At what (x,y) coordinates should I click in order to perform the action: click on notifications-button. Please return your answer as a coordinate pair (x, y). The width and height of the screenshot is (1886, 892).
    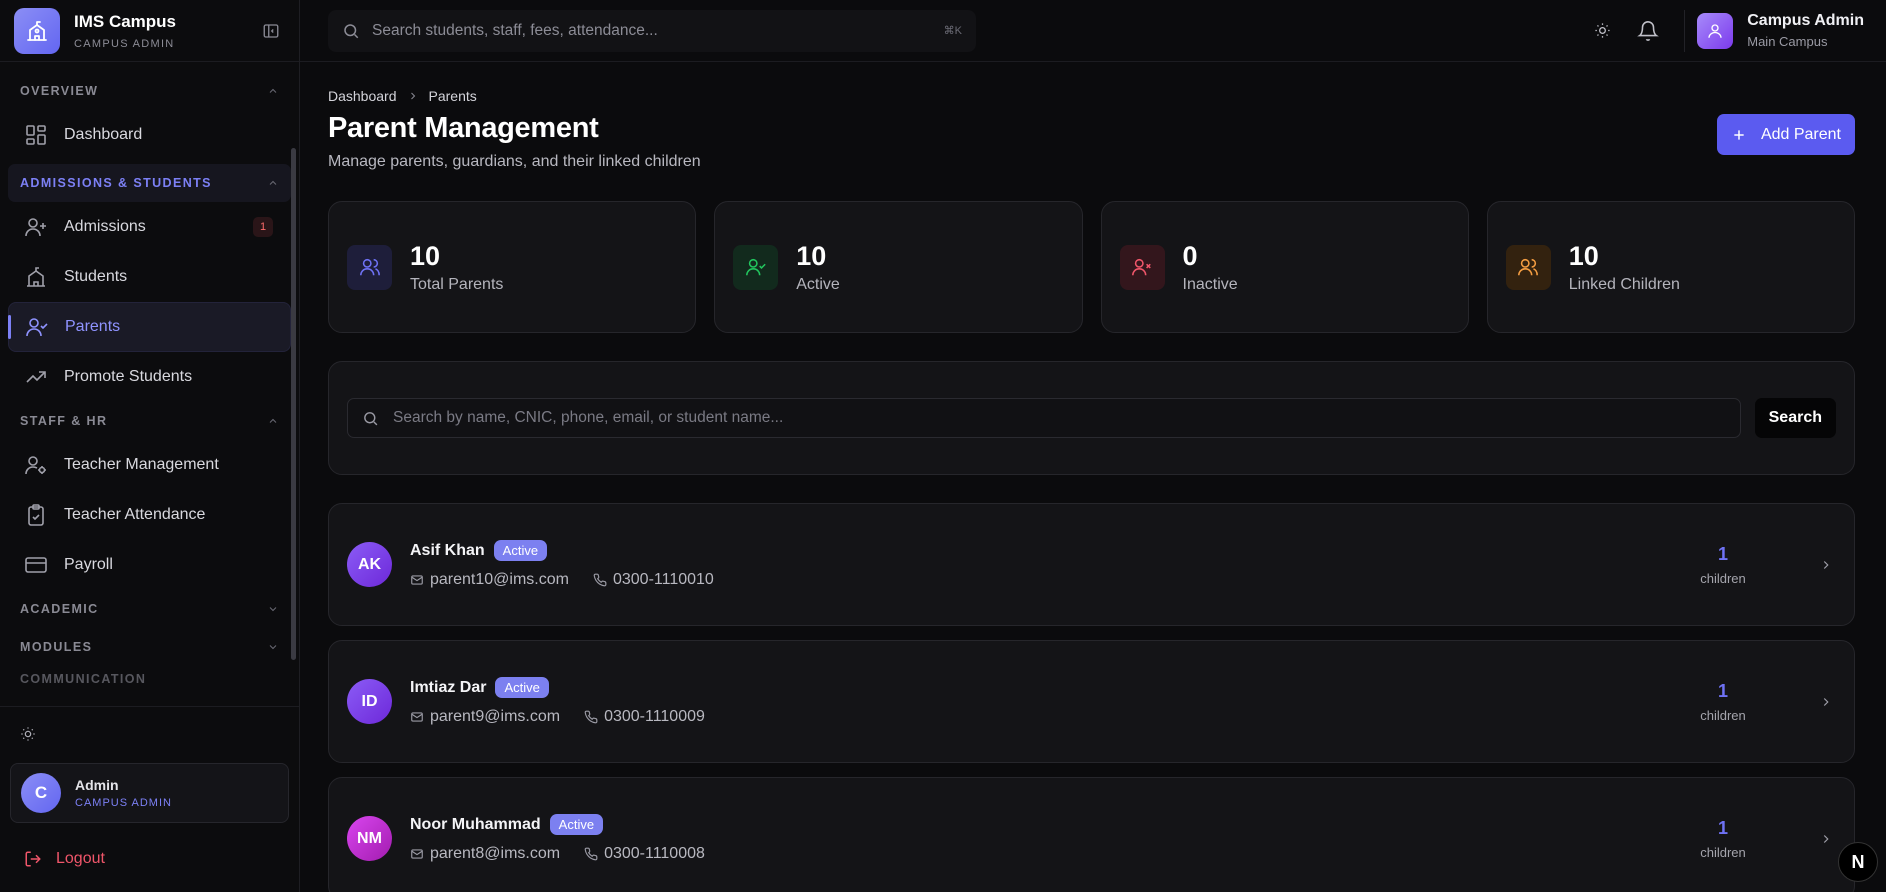
    Looking at the image, I should click on (1648, 31).